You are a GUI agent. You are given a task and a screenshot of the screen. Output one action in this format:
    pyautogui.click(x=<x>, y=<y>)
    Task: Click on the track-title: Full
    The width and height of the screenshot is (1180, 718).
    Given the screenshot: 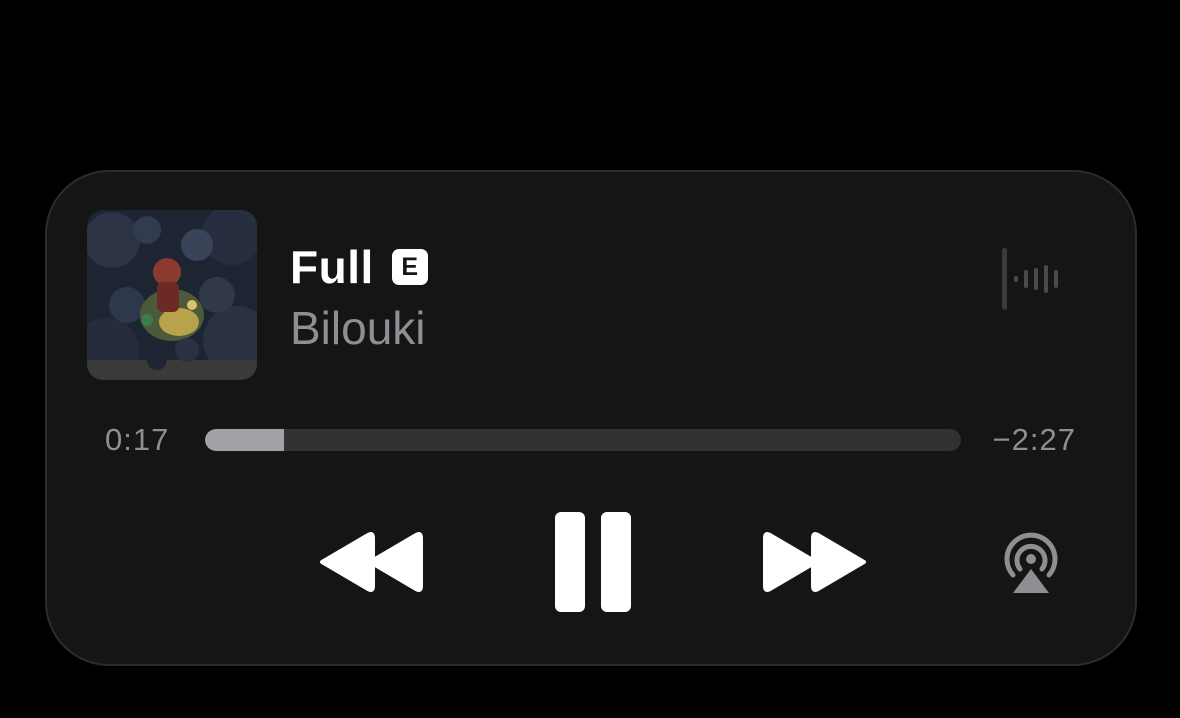 What is the action you would take?
    pyautogui.click(x=332, y=267)
    